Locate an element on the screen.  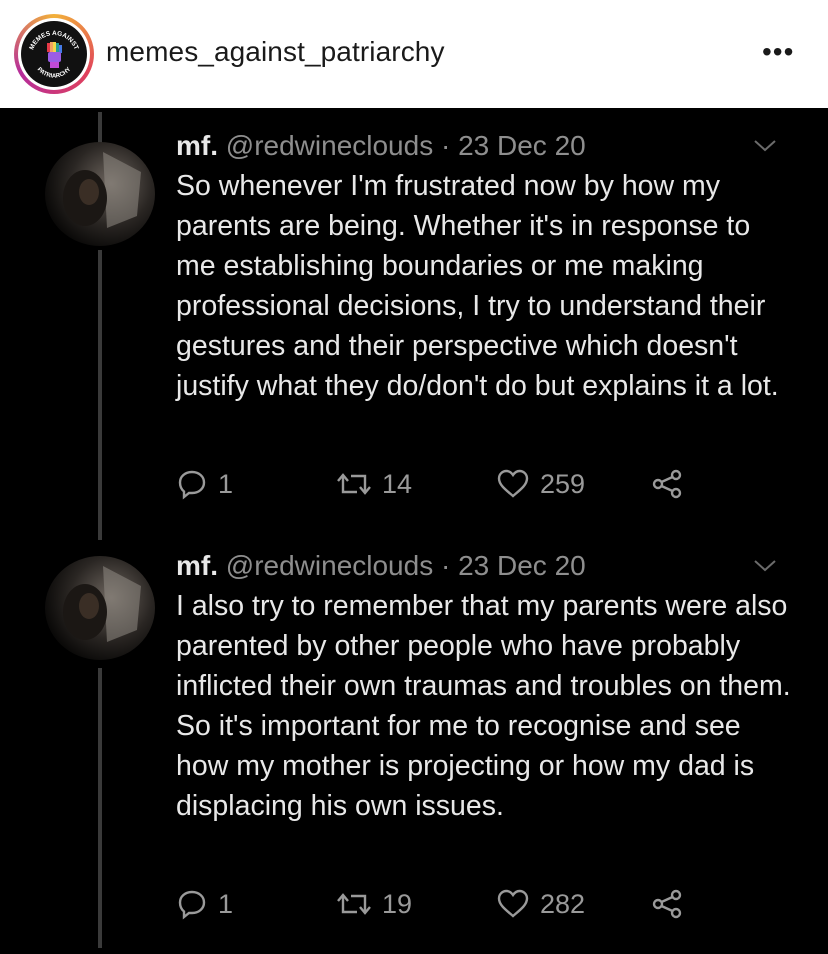
more-options-icon: ••• is located at coordinates (778, 52).